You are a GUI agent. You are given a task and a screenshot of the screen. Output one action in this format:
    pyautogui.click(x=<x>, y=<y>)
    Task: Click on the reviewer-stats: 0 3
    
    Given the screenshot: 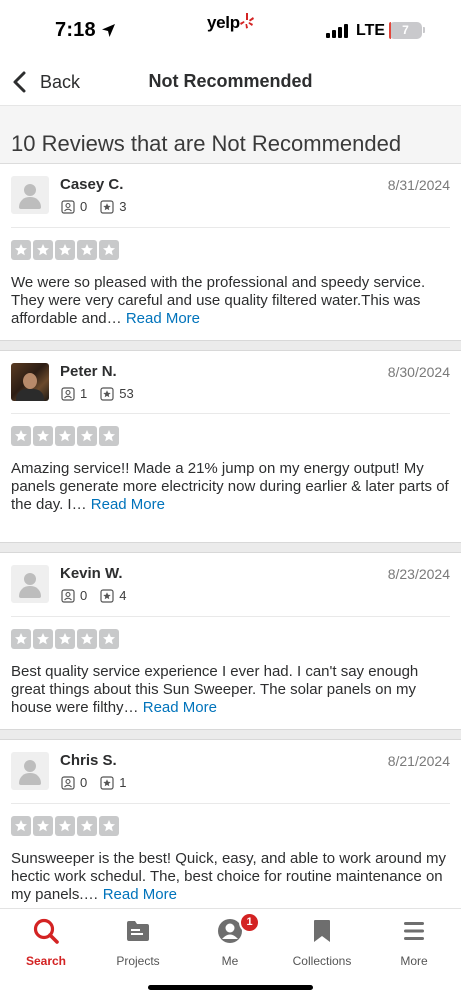 What is the action you would take?
    pyautogui.click(x=100, y=206)
    